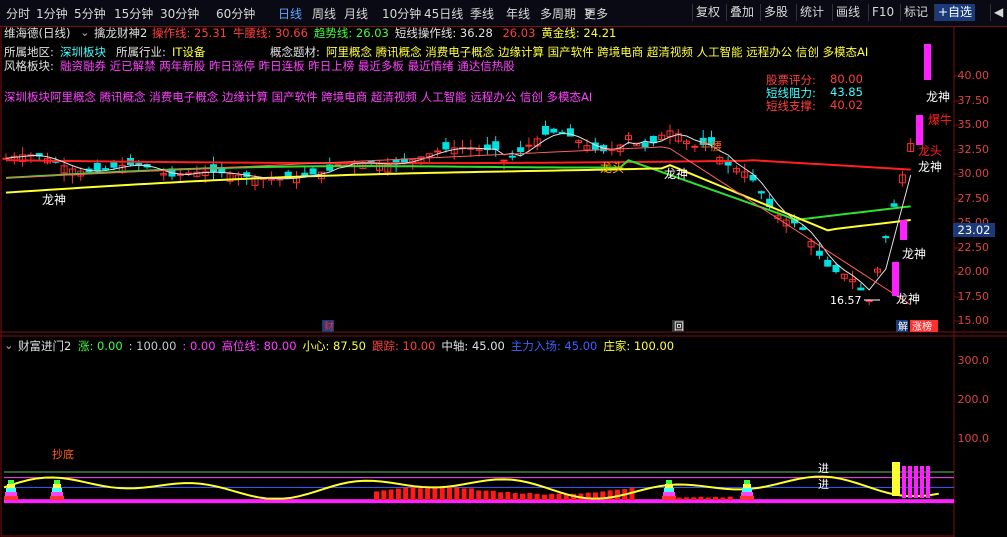 This screenshot has height=537, width=1007. Describe the element at coordinates (18, 13) in the screenshot. I see `period-tab-0: 分时` at that location.